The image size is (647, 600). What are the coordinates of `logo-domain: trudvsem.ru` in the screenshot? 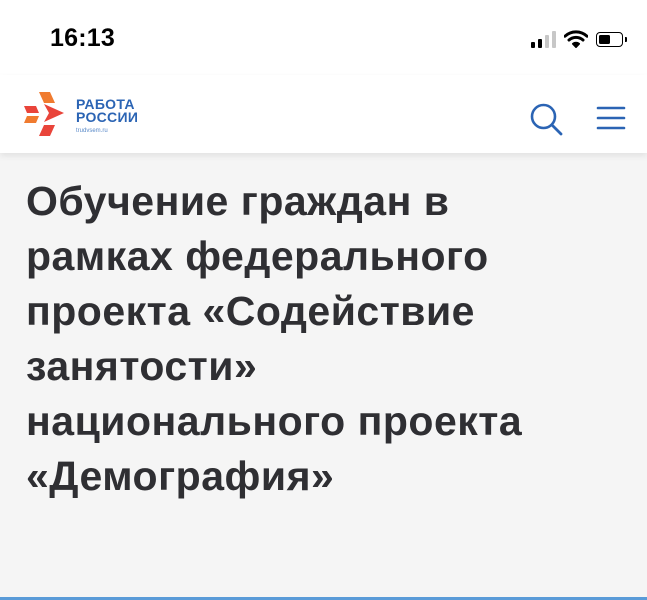 It's located at (92, 131).